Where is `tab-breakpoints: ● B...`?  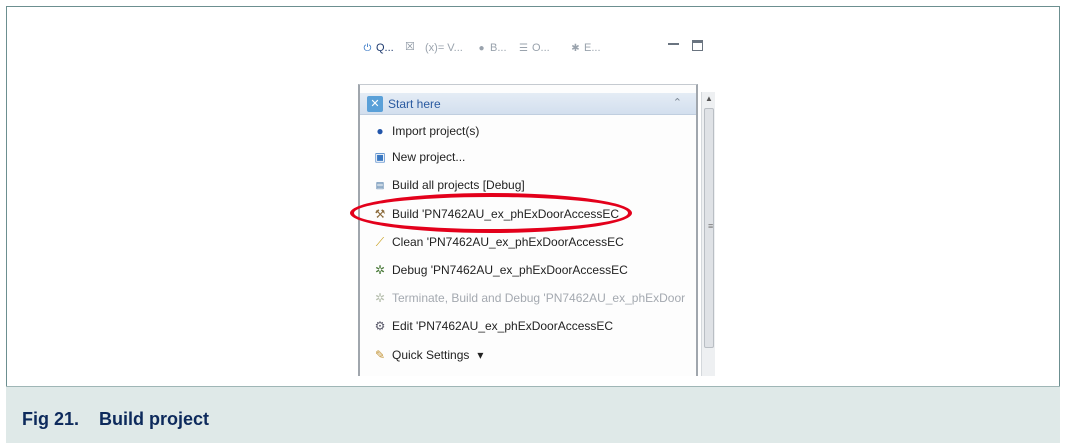
tab-breakpoints: ● B... is located at coordinates (491, 48).